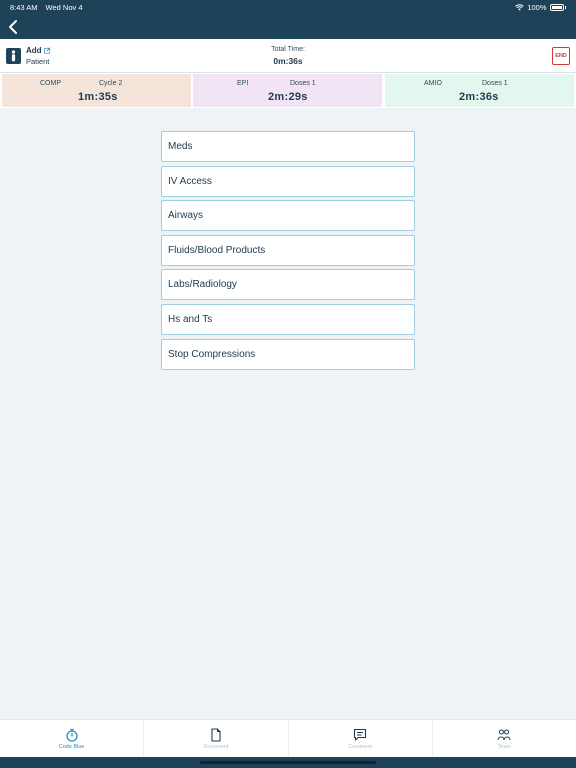 This screenshot has height=768, width=576. What do you see at coordinates (288, 146) in the screenshot?
I see `meds-button: Meds` at bounding box center [288, 146].